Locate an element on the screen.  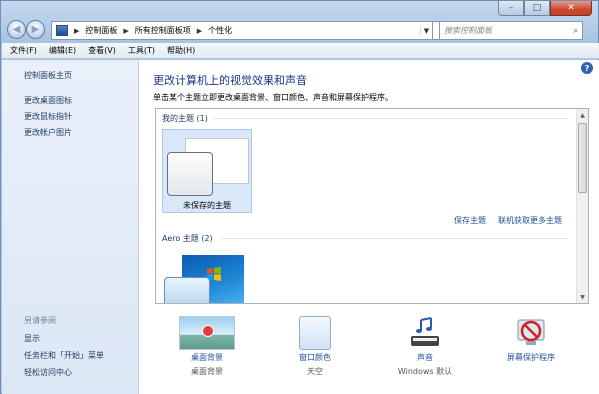
desktop-background-icon is located at coordinates (207, 333).